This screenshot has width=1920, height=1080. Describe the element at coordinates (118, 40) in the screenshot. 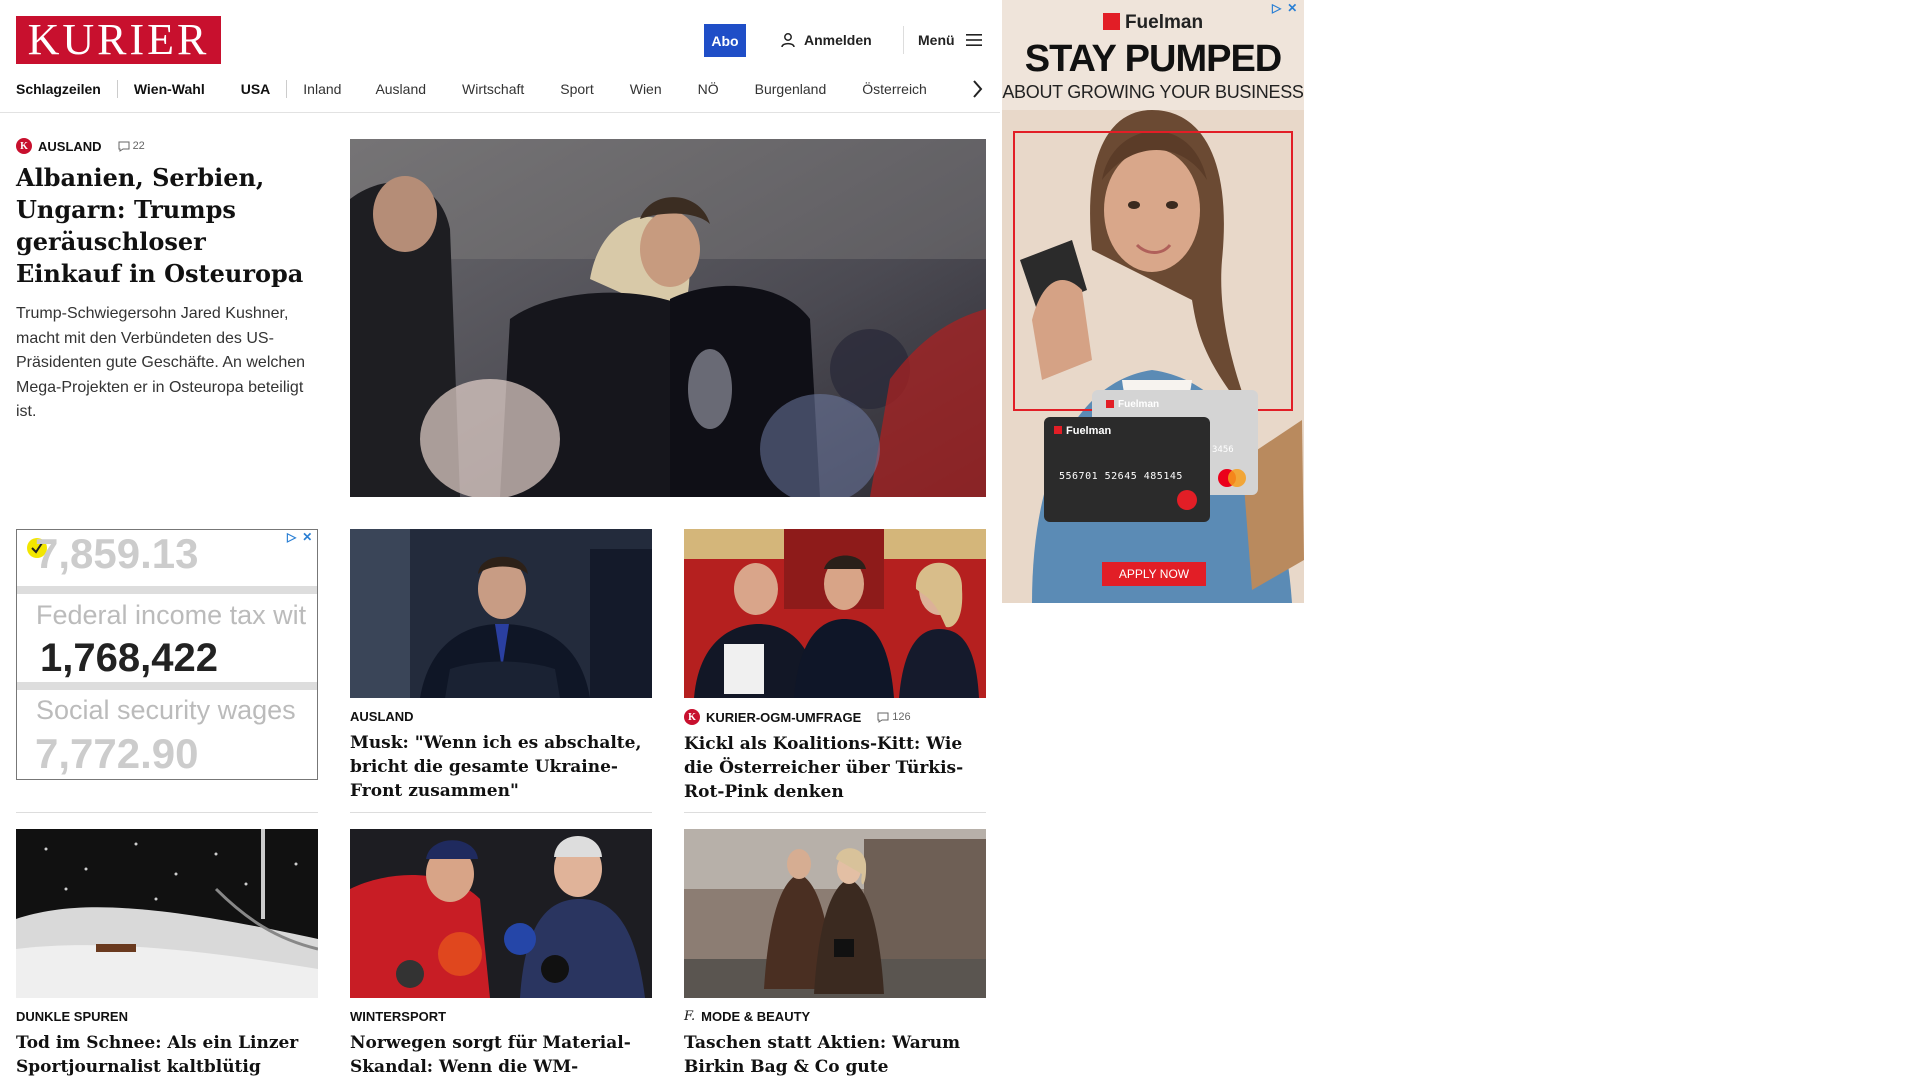

I see `kurier-logo: KURIER` at that location.